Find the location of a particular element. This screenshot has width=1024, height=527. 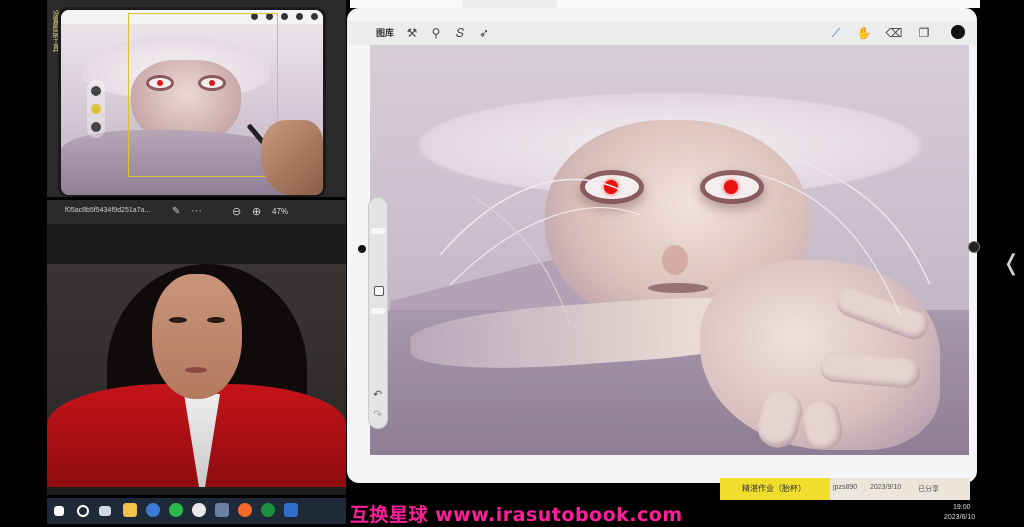

background-document-top is located at coordinates (665, 4).